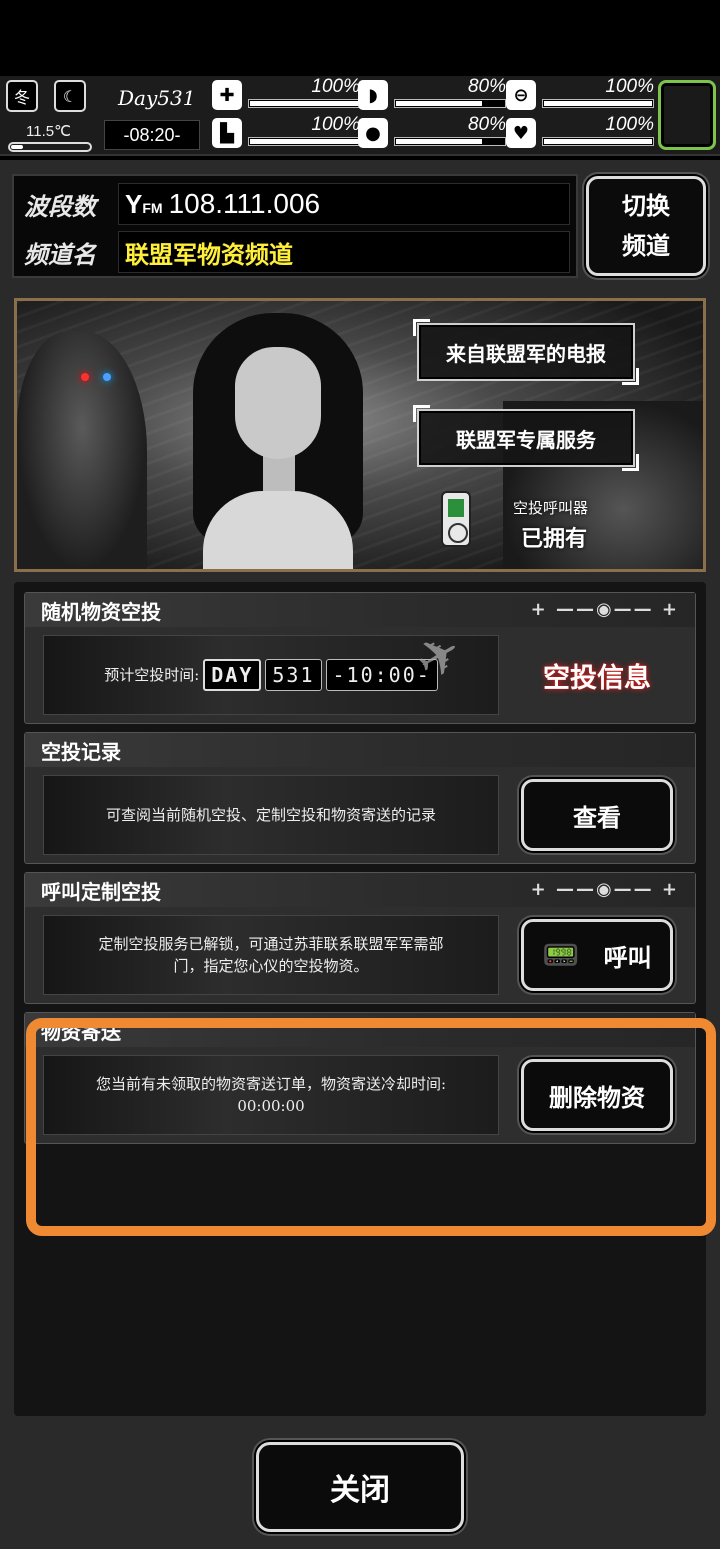  Describe the element at coordinates (209, 254) in the screenshot. I see `channel-name: 联盟军物资频道` at that location.